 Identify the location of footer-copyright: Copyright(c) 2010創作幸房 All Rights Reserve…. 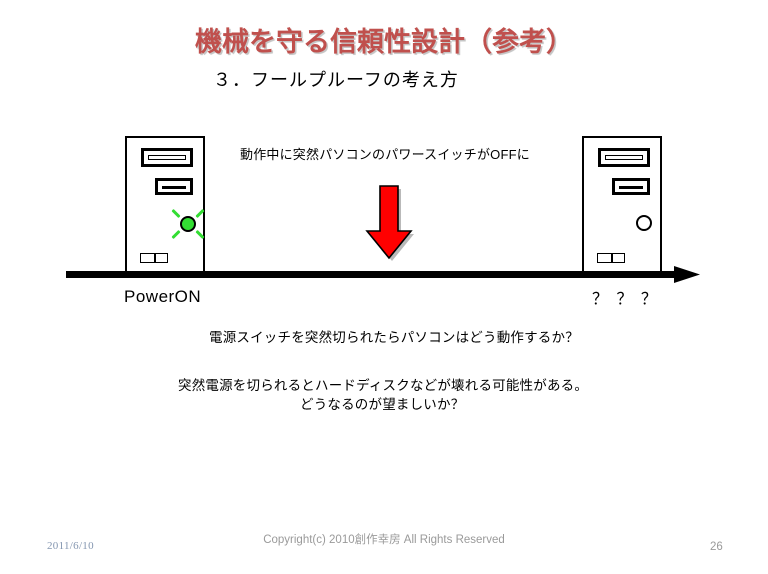
(384, 540).